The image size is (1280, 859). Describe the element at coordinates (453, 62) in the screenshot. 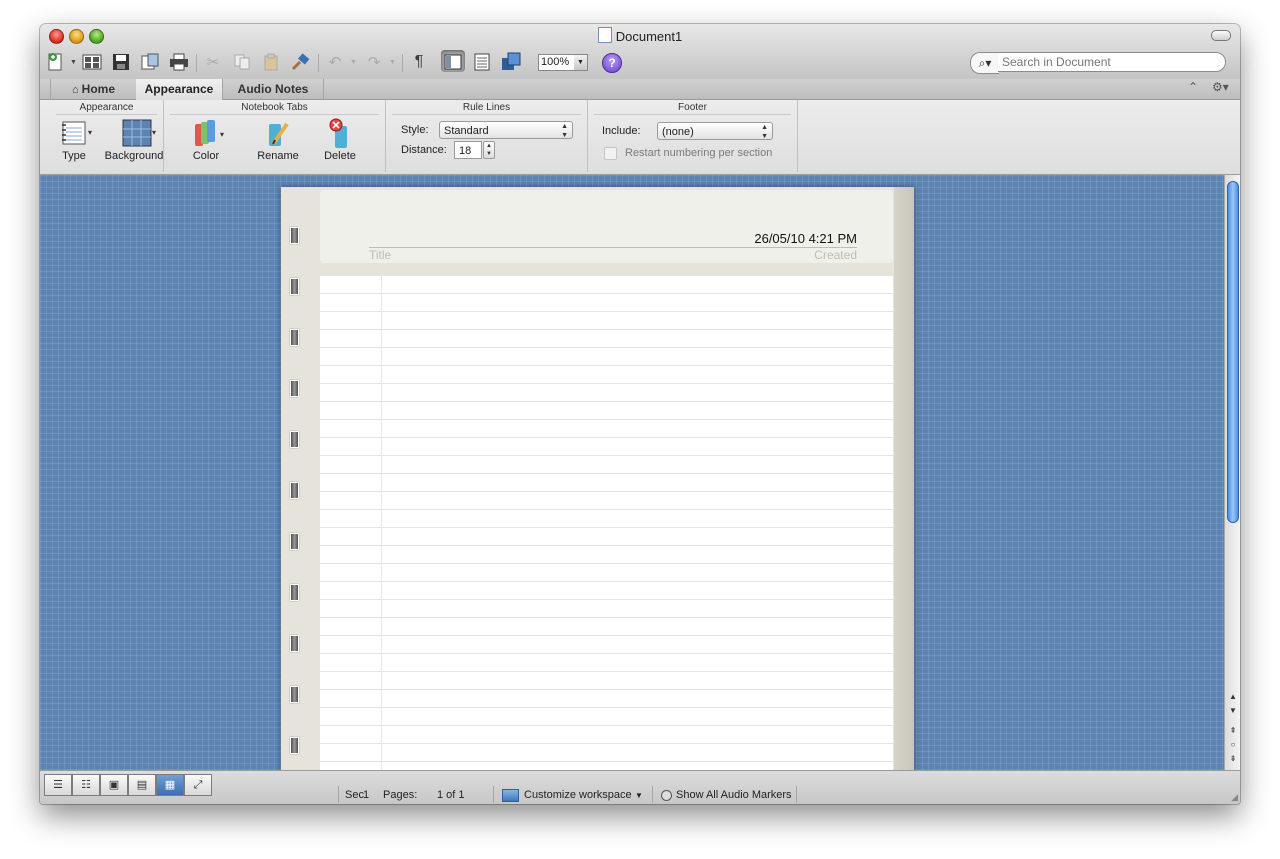

I see `sidebar-icon` at that location.